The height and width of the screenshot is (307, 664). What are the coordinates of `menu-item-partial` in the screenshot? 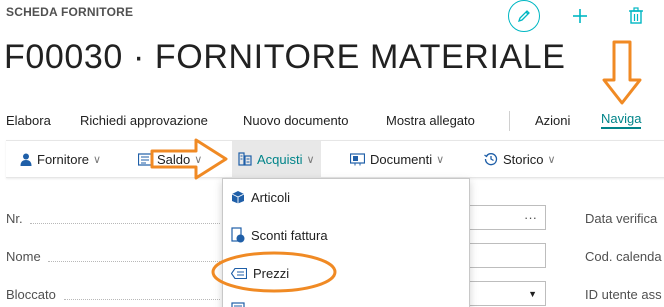 It's located at (241, 302).